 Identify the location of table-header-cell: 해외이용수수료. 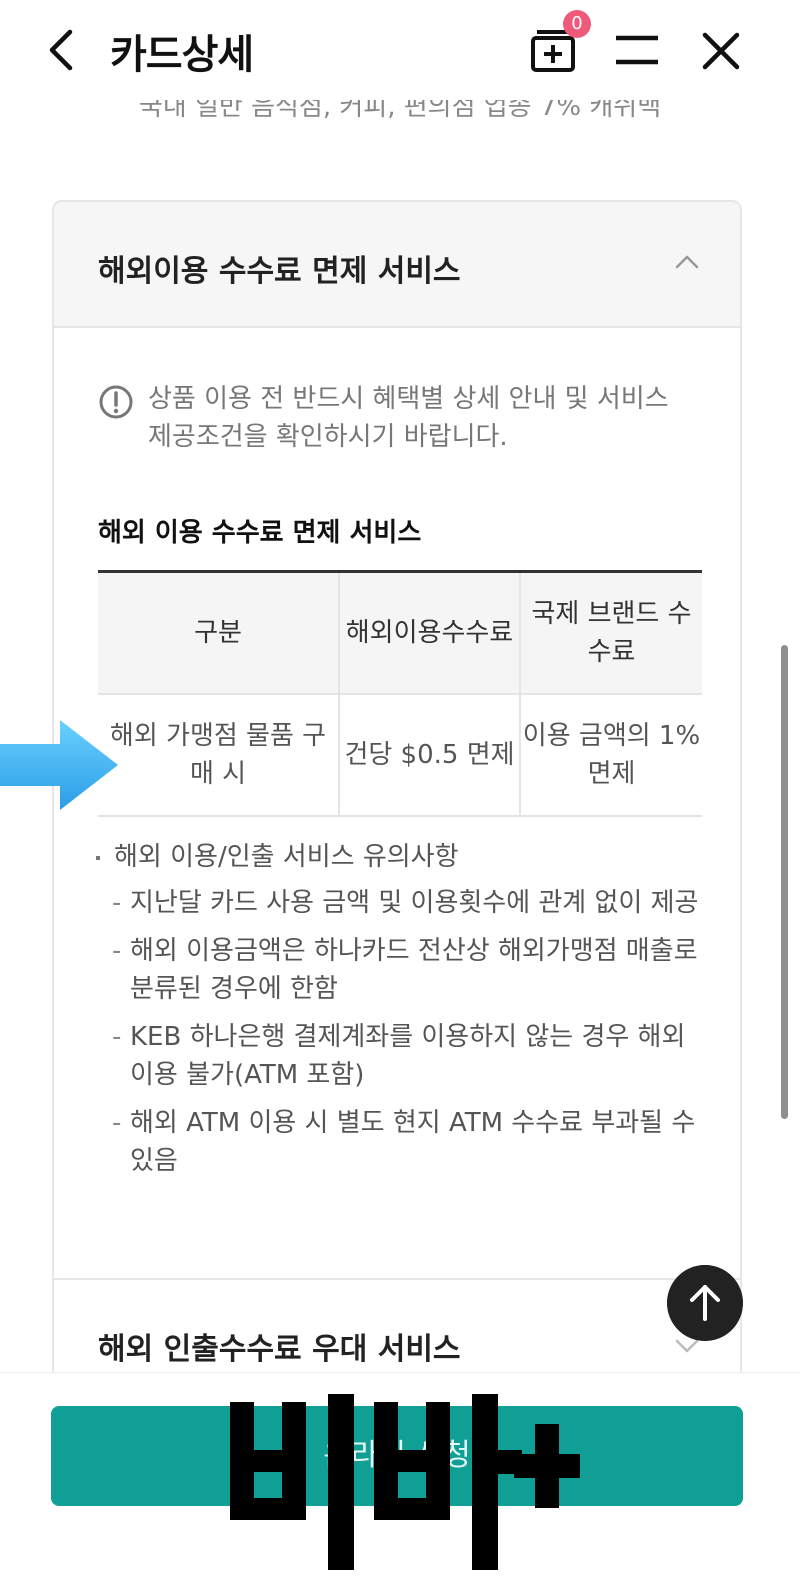
(430, 633).